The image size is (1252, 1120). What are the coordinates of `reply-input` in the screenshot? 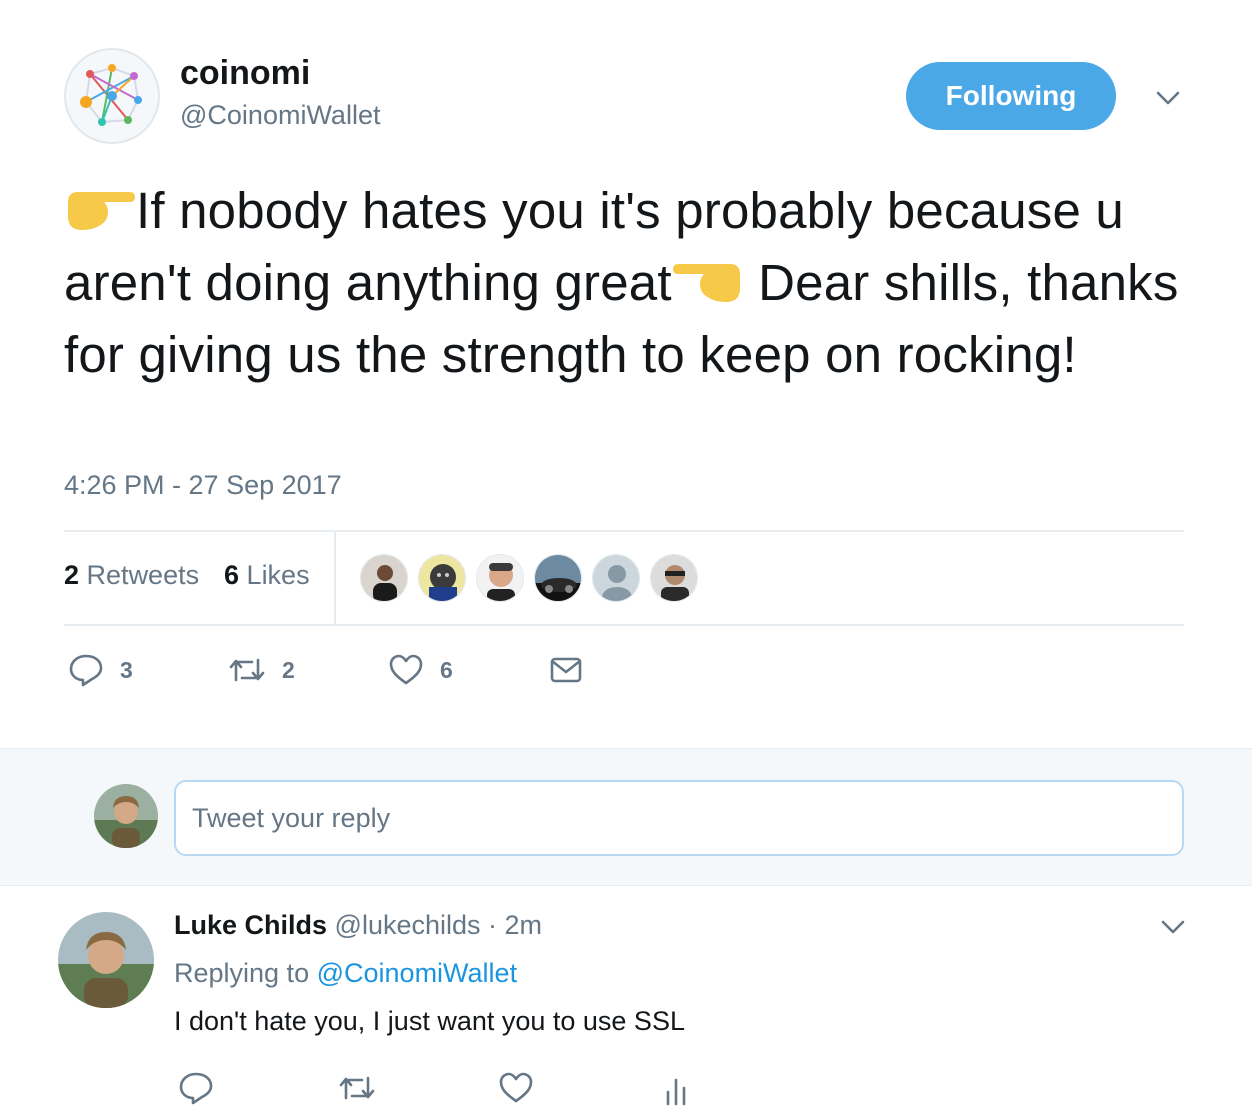 It's located at (679, 818).